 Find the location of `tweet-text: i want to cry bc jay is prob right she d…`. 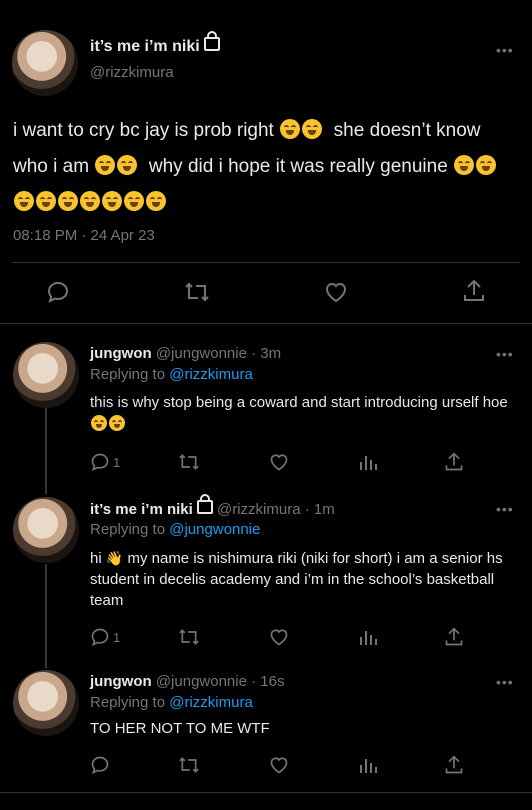

tweet-text: i want to cry bc jay is prob right she d… is located at coordinates (265, 167).